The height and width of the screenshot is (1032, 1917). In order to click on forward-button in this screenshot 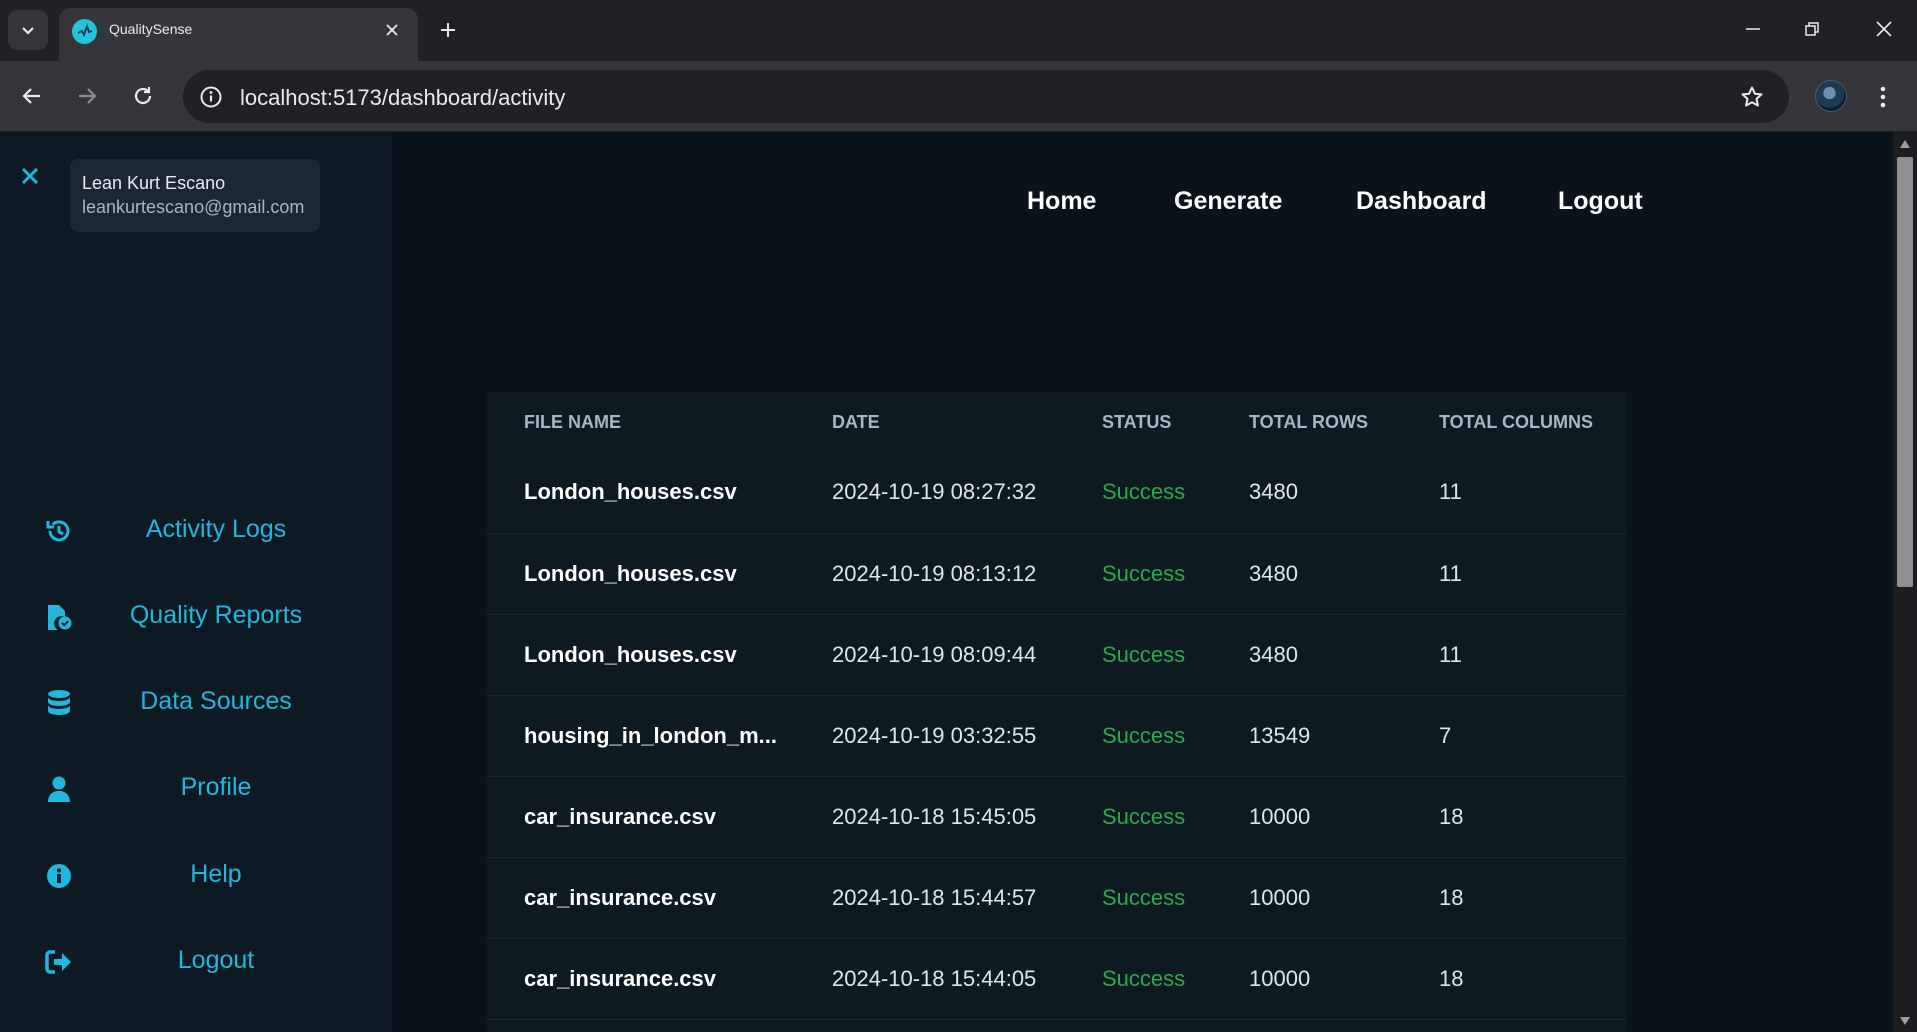, I will do `click(87, 96)`.